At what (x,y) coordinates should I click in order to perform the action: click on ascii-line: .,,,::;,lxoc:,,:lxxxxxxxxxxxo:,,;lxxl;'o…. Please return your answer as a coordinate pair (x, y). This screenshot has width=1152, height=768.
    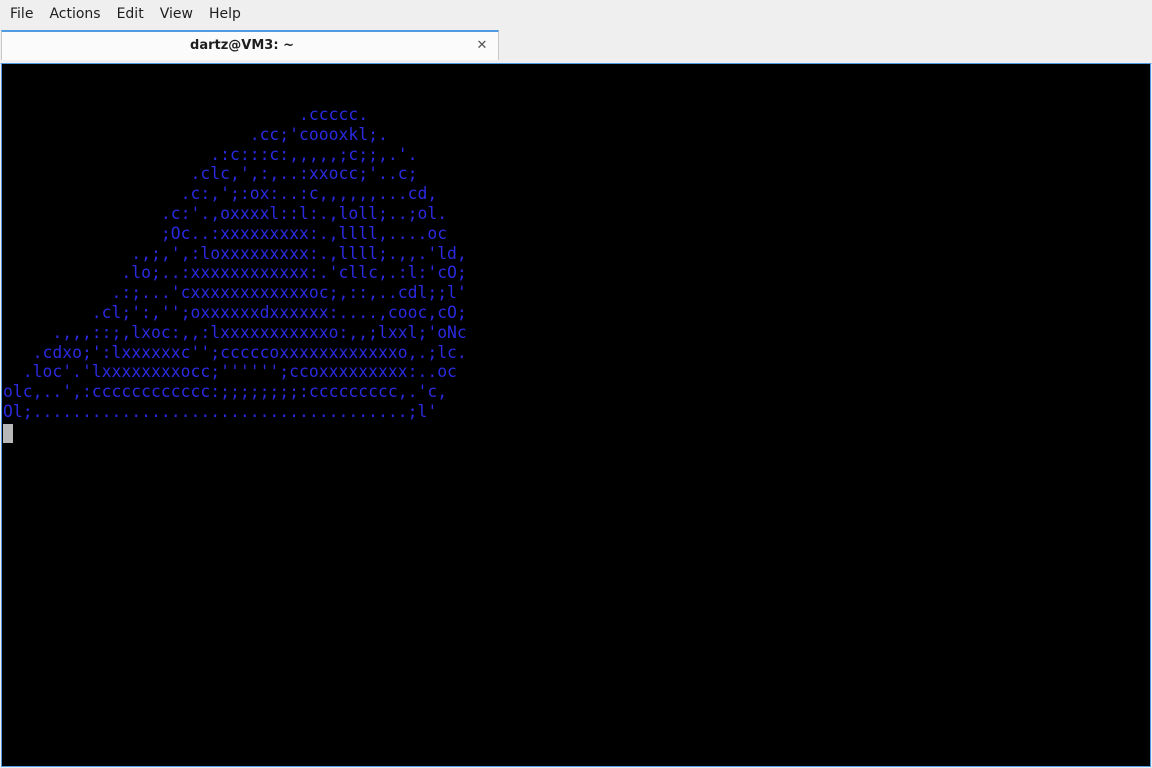
    Looking at the image, I should click on (235, 332).